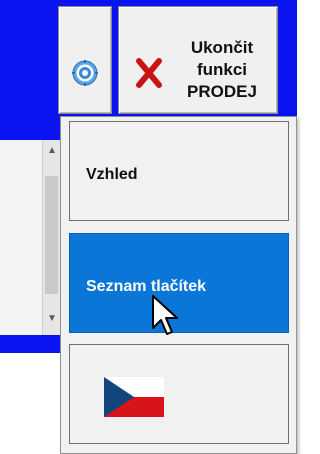 The height and width of the screenshot is (454, 320). What do you see at coordinates (31, 344) in the screenshot?
I see `blue-strip` at bounding box center [31, 344].